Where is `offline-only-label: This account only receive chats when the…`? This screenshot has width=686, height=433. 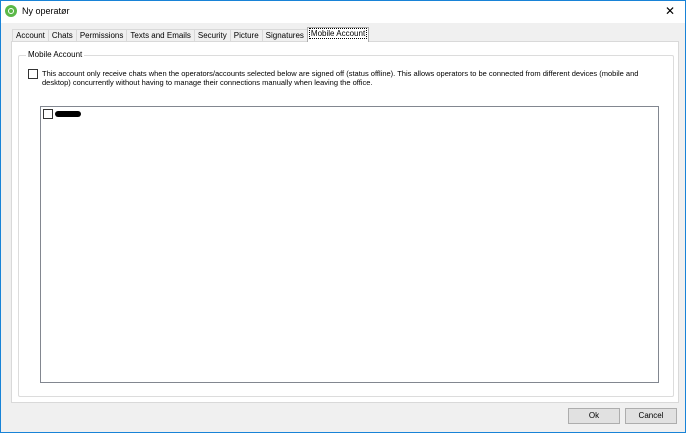 offline-only-label: This account only receive chats when the… is located at coordinates (340, 78).